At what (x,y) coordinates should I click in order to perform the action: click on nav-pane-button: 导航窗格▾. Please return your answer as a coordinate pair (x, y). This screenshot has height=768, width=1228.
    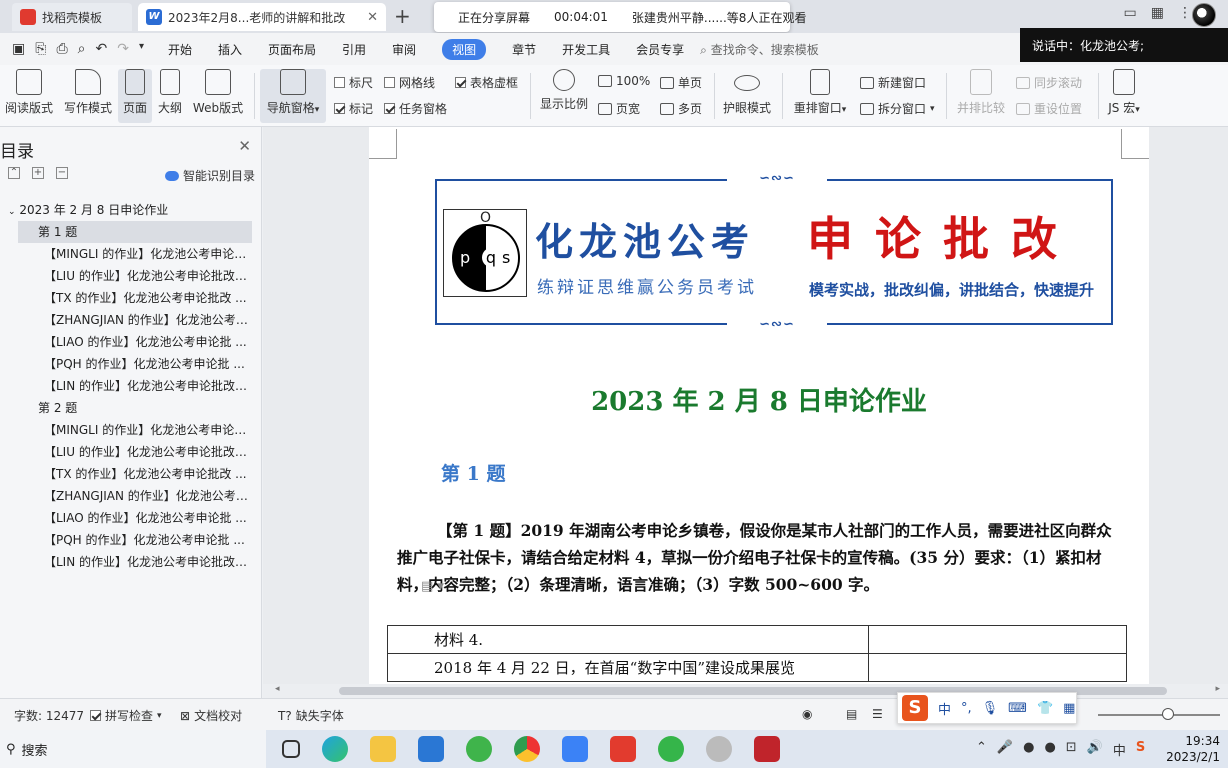
    Looking at the image, I should click on (293, 96).